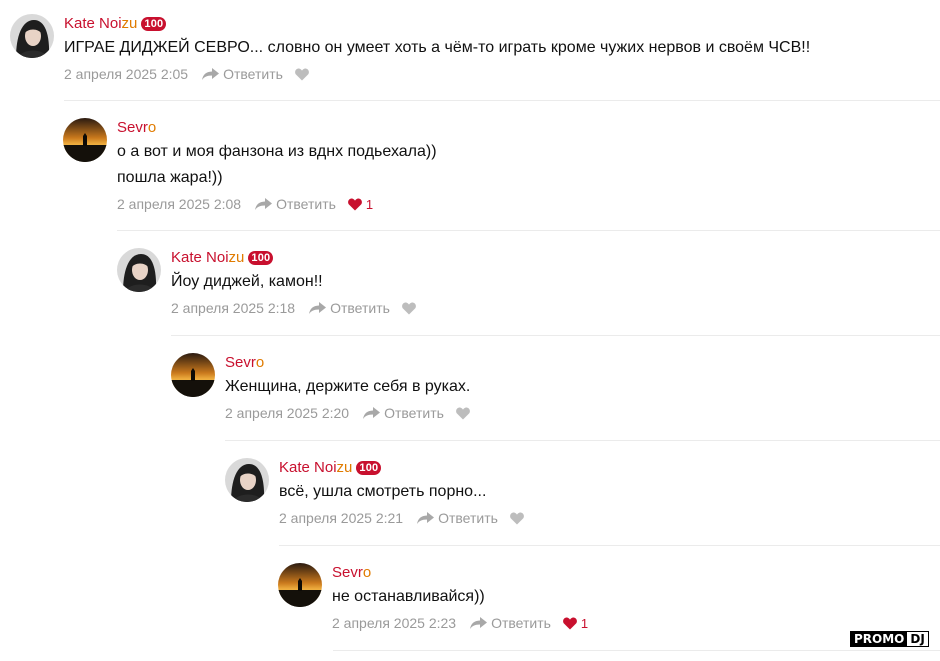 The height and width of the screenshot is (661, 940). I want to click on comment-date: 2 апреля 2025 2:23, so click(394, 623).